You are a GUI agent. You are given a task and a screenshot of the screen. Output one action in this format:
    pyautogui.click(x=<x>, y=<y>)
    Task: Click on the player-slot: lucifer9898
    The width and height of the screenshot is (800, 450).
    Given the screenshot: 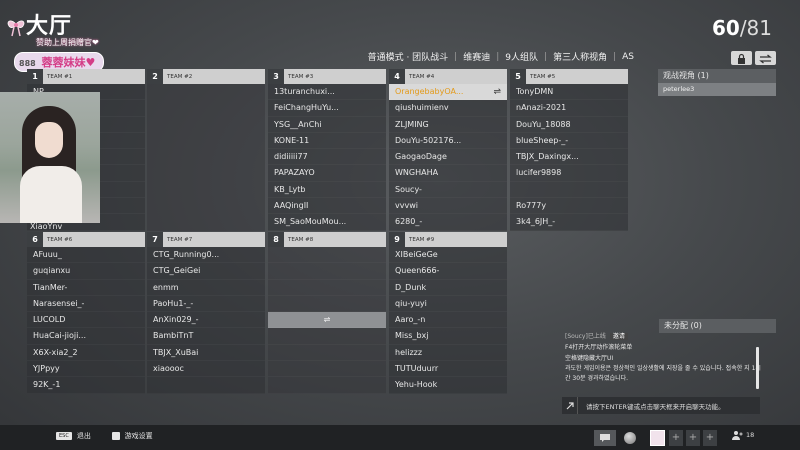 What is the action you would take?
    pyautogui.click(x=569, y=173)
    